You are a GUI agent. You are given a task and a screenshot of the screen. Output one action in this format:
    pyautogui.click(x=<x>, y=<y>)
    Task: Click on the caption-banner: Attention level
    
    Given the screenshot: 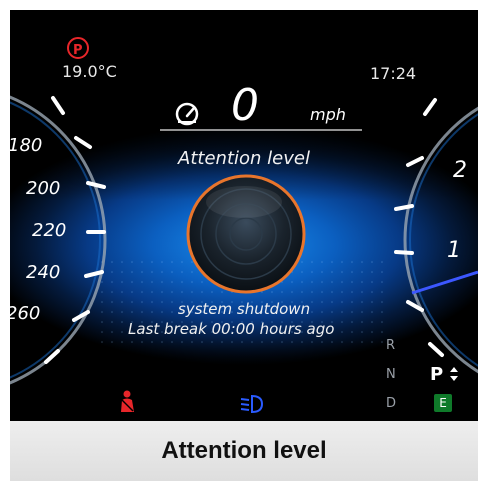 What is the action you would take?
    pyautogui.click(x=244, y=451)
    